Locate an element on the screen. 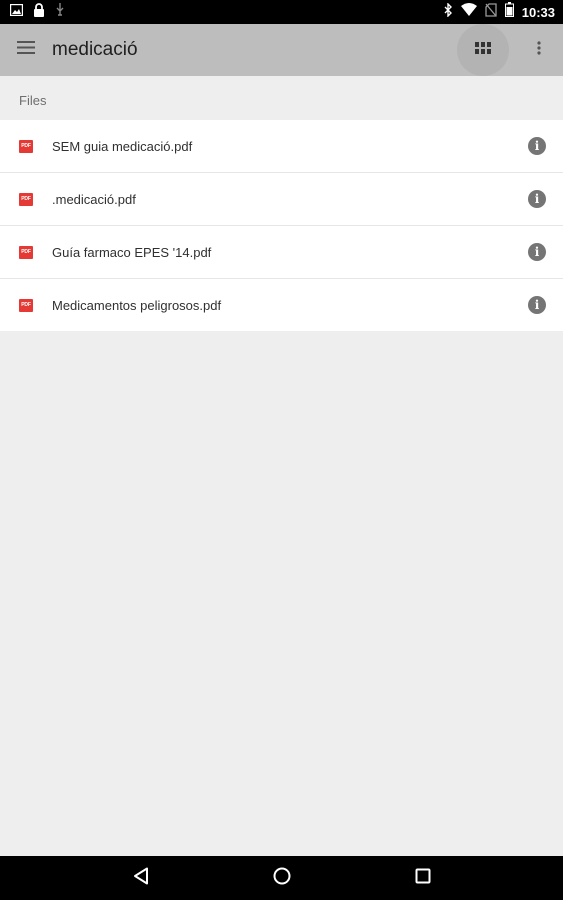 This screenshot has height=900, width=563. hamburger-menu-icon is located at coordinates (26, 50).